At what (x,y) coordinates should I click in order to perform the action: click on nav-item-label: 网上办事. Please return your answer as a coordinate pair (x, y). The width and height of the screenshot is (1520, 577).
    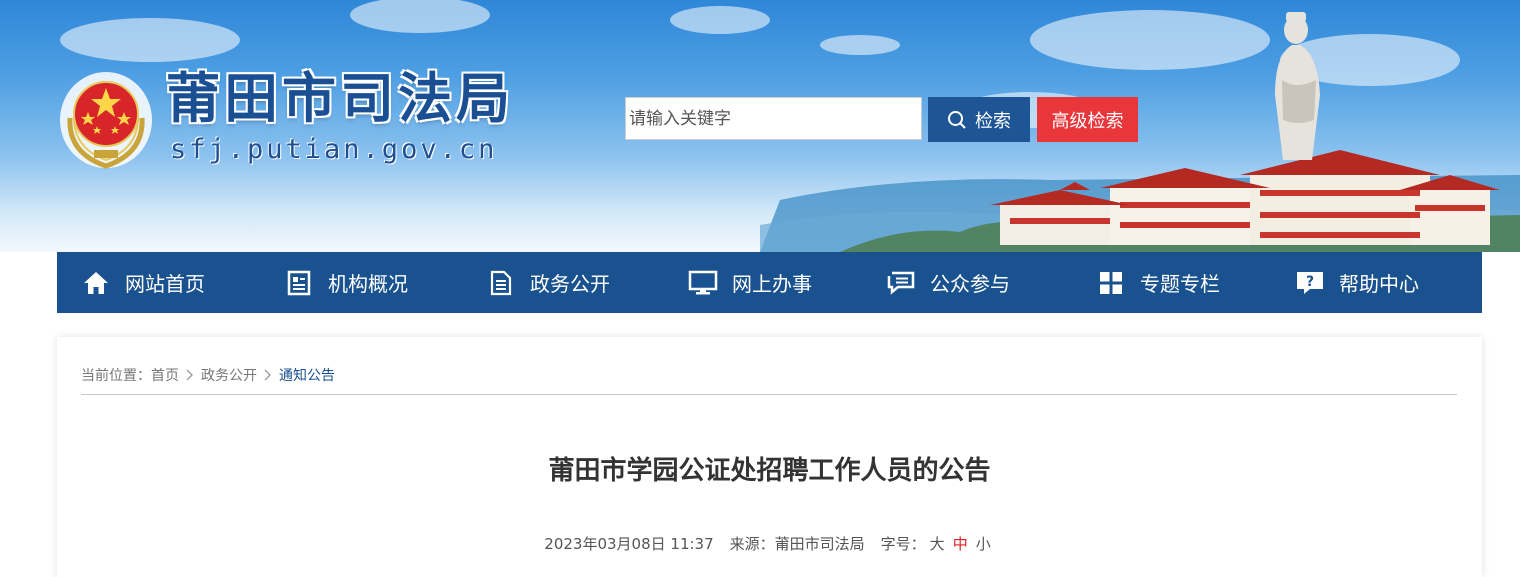
    Looking at the image, I should click on (772, 284).